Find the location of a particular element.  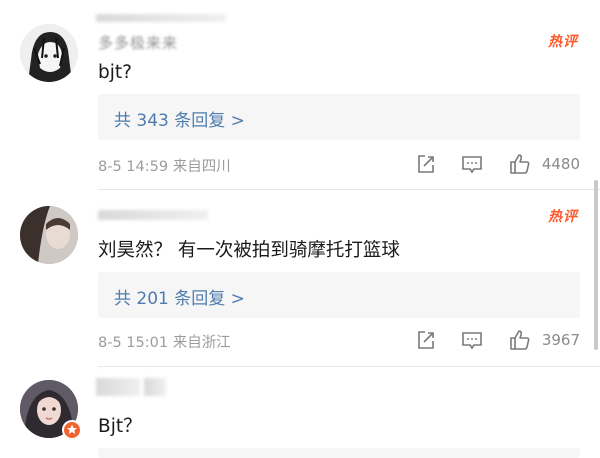

like-count: 3967 is located at coordinates (560, 340).